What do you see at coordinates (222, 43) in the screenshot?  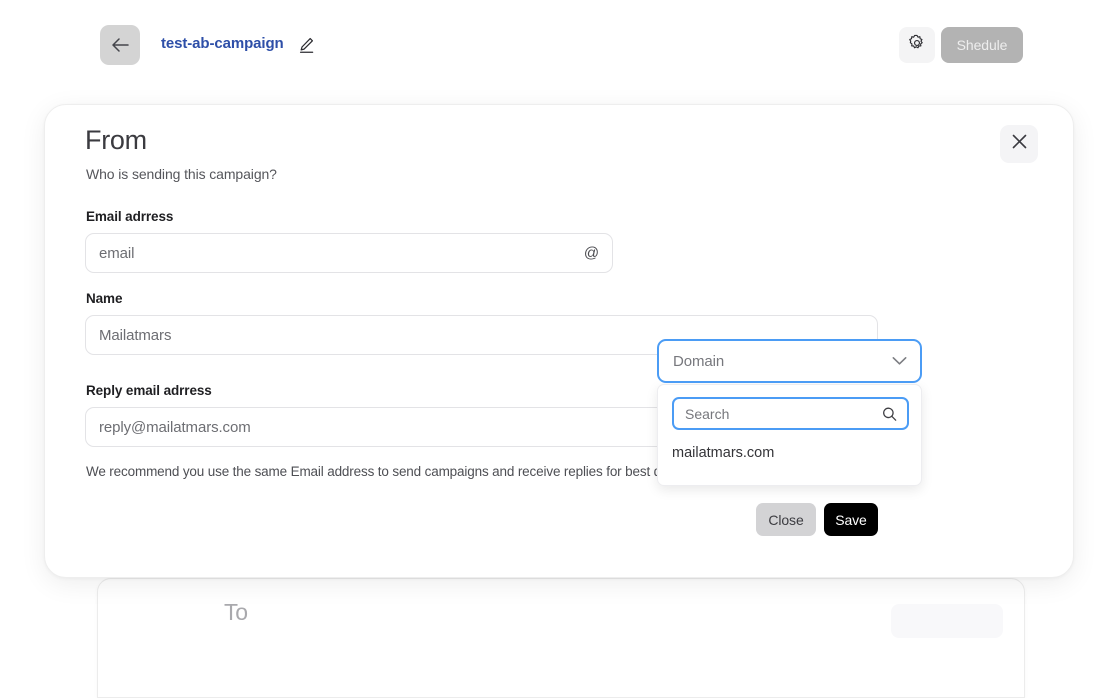 I see `campaign-name-link: test-ab-campaign` at bounding box center [222, 43].